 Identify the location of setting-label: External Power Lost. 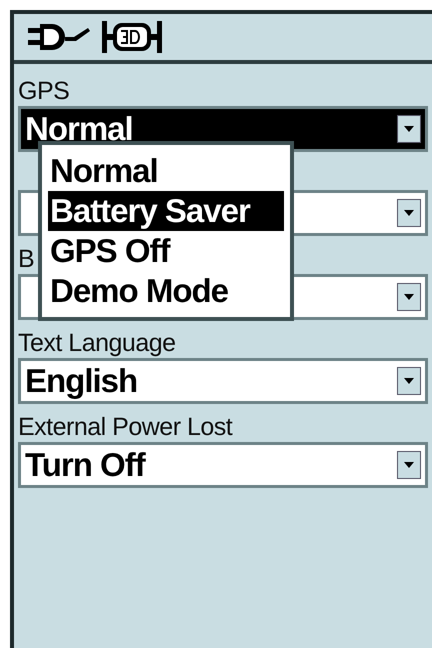
(125, 427).